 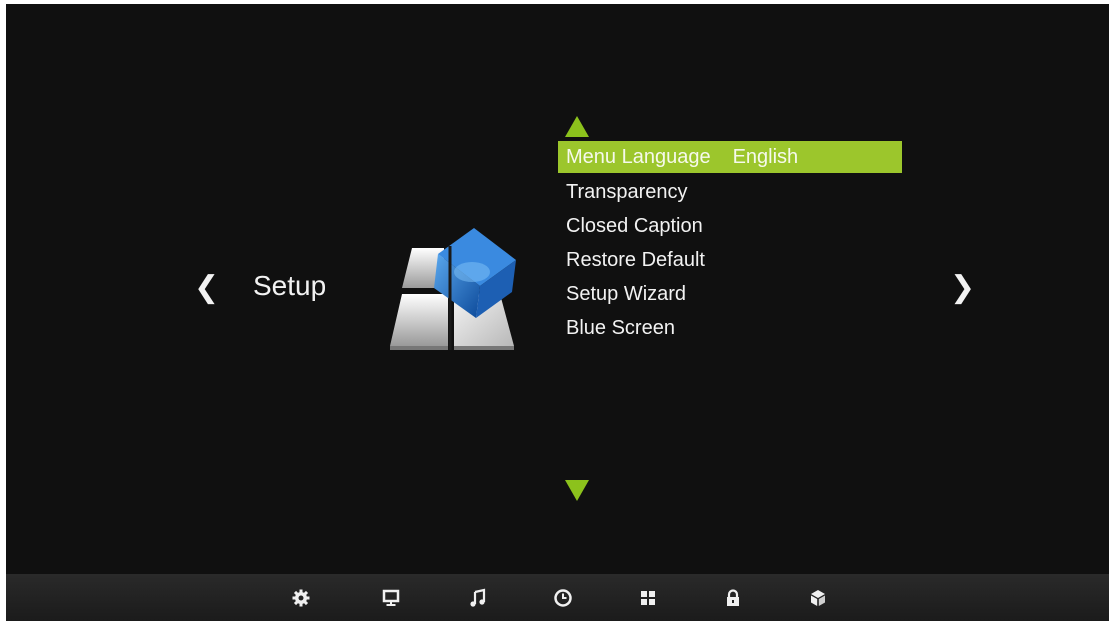 I want to click on lock-icon, so click(x=733, y=598).